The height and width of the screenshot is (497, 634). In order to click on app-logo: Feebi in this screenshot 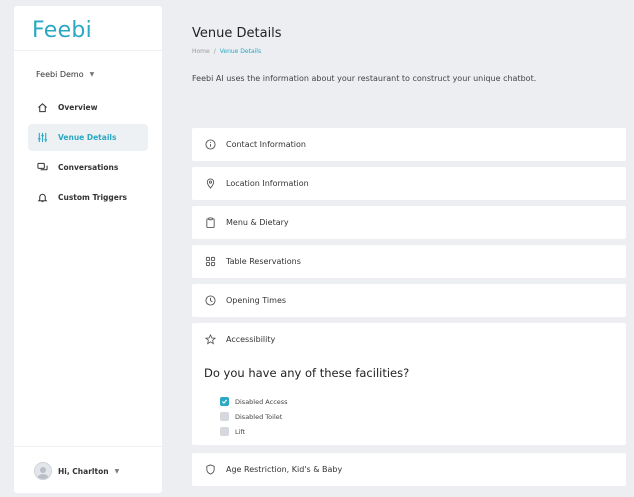, I will do `click(62, 30)`.